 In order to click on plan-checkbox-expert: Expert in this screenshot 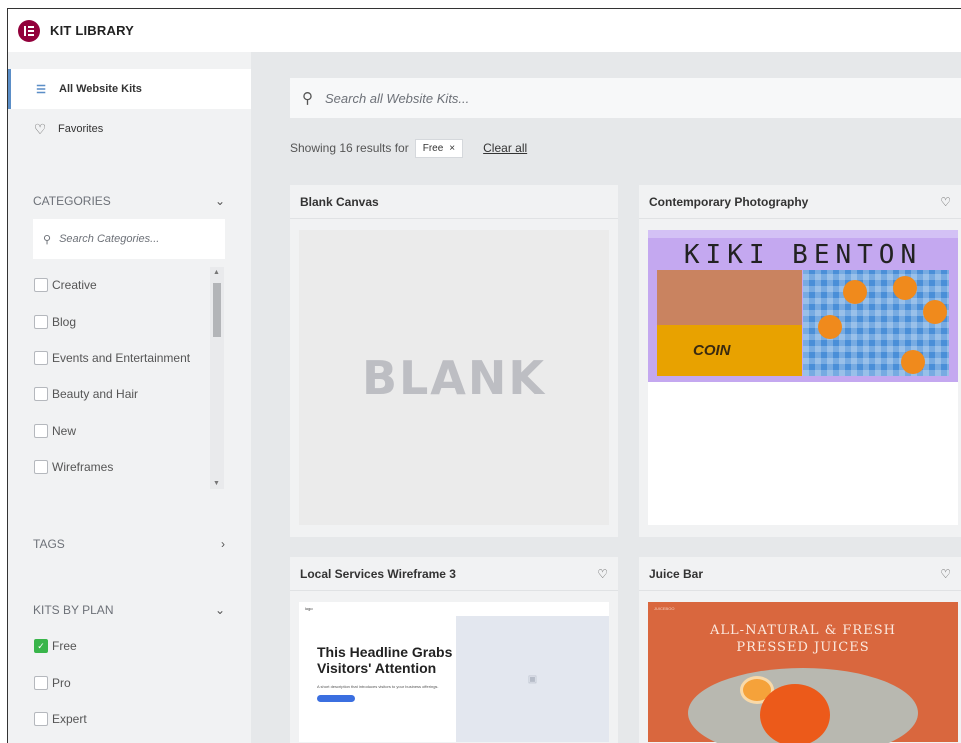, I will do `click(60, 719)`.